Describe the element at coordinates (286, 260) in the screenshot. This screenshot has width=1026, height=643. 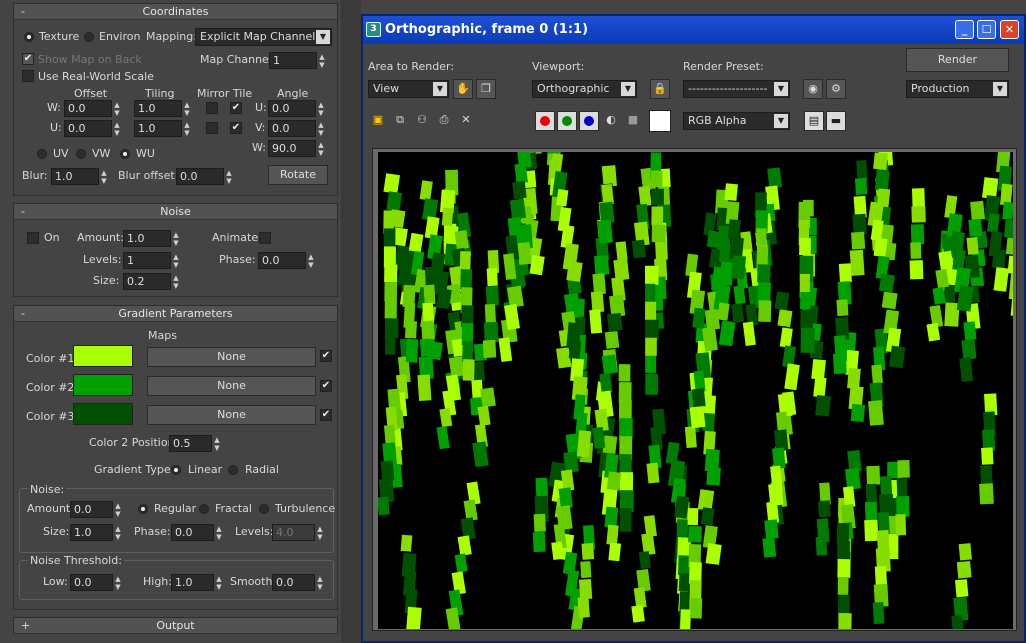
I see `noise-phase-spinner: 0.0 ▲ ▼` at that location.